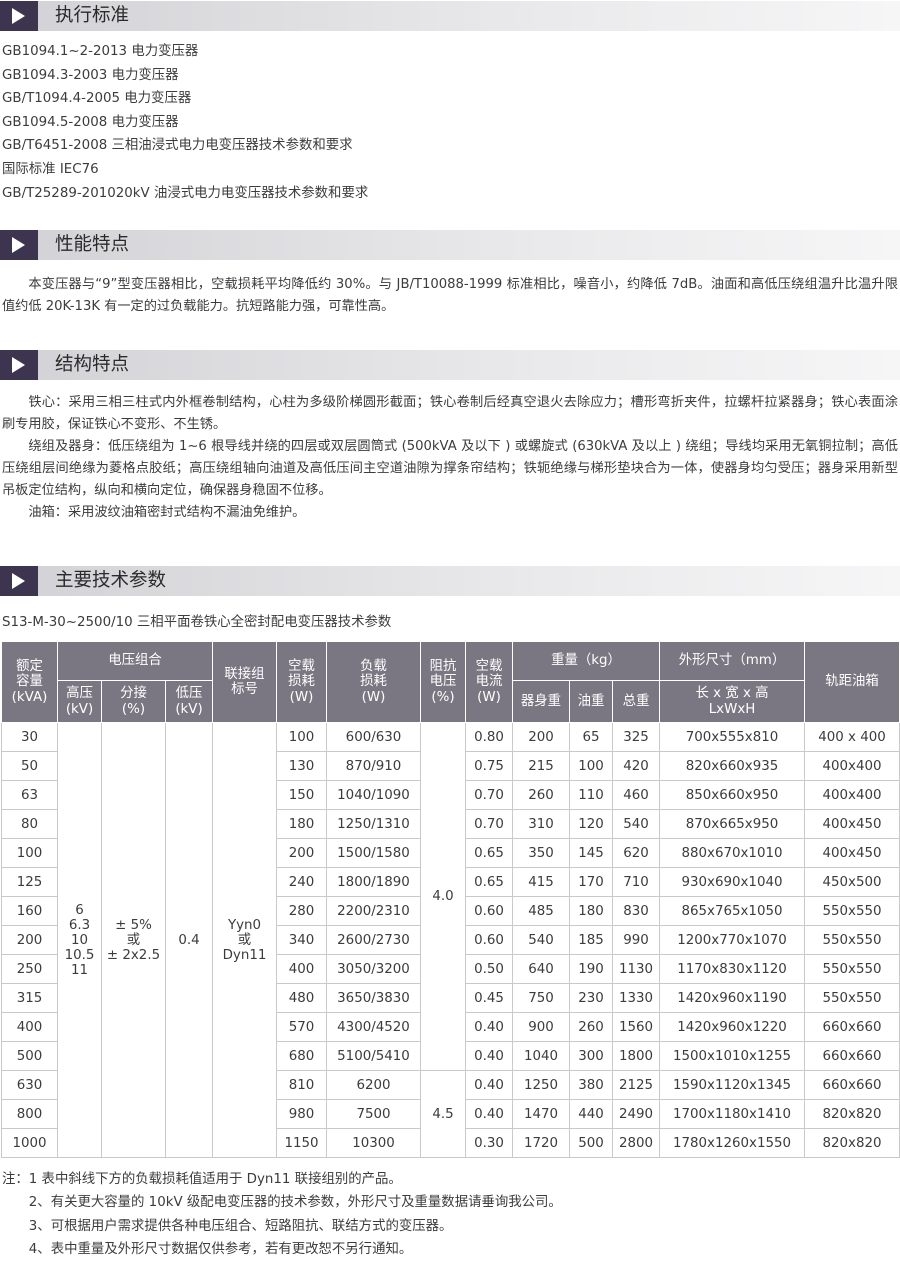 This screenshot has width=900, height=1262. Describe the element at coordinates (29, 940) in the screenshot. I see `capacity-cell: 200` at that location.